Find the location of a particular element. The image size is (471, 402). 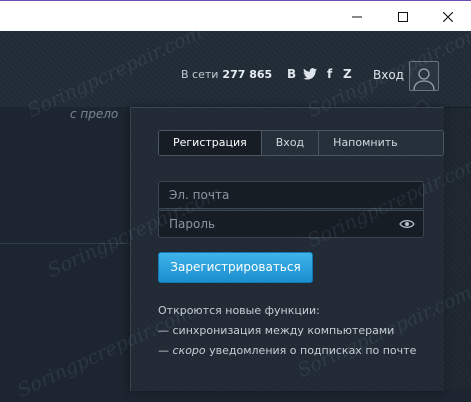

window-titlebar is located at coordinates (235, 16).